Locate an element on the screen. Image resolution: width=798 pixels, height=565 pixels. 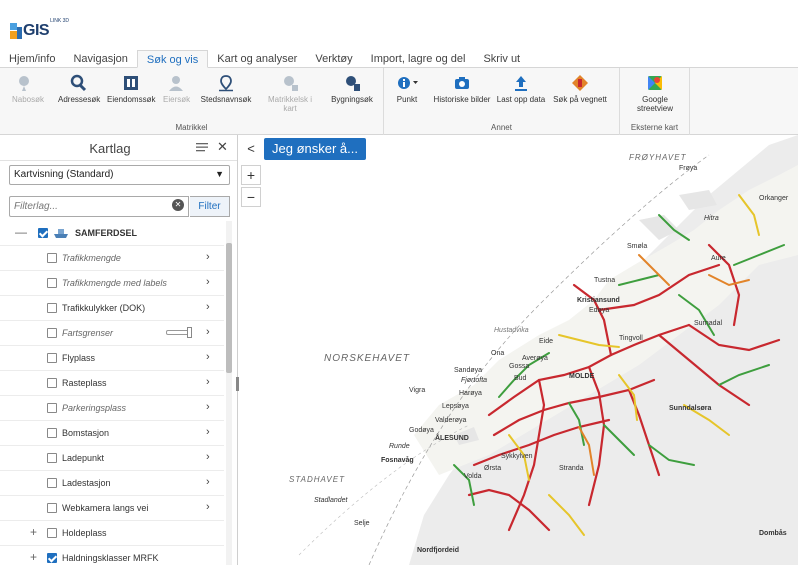
tab-sok-og-vis: Søk og vis is located at coordinates (172, 59).